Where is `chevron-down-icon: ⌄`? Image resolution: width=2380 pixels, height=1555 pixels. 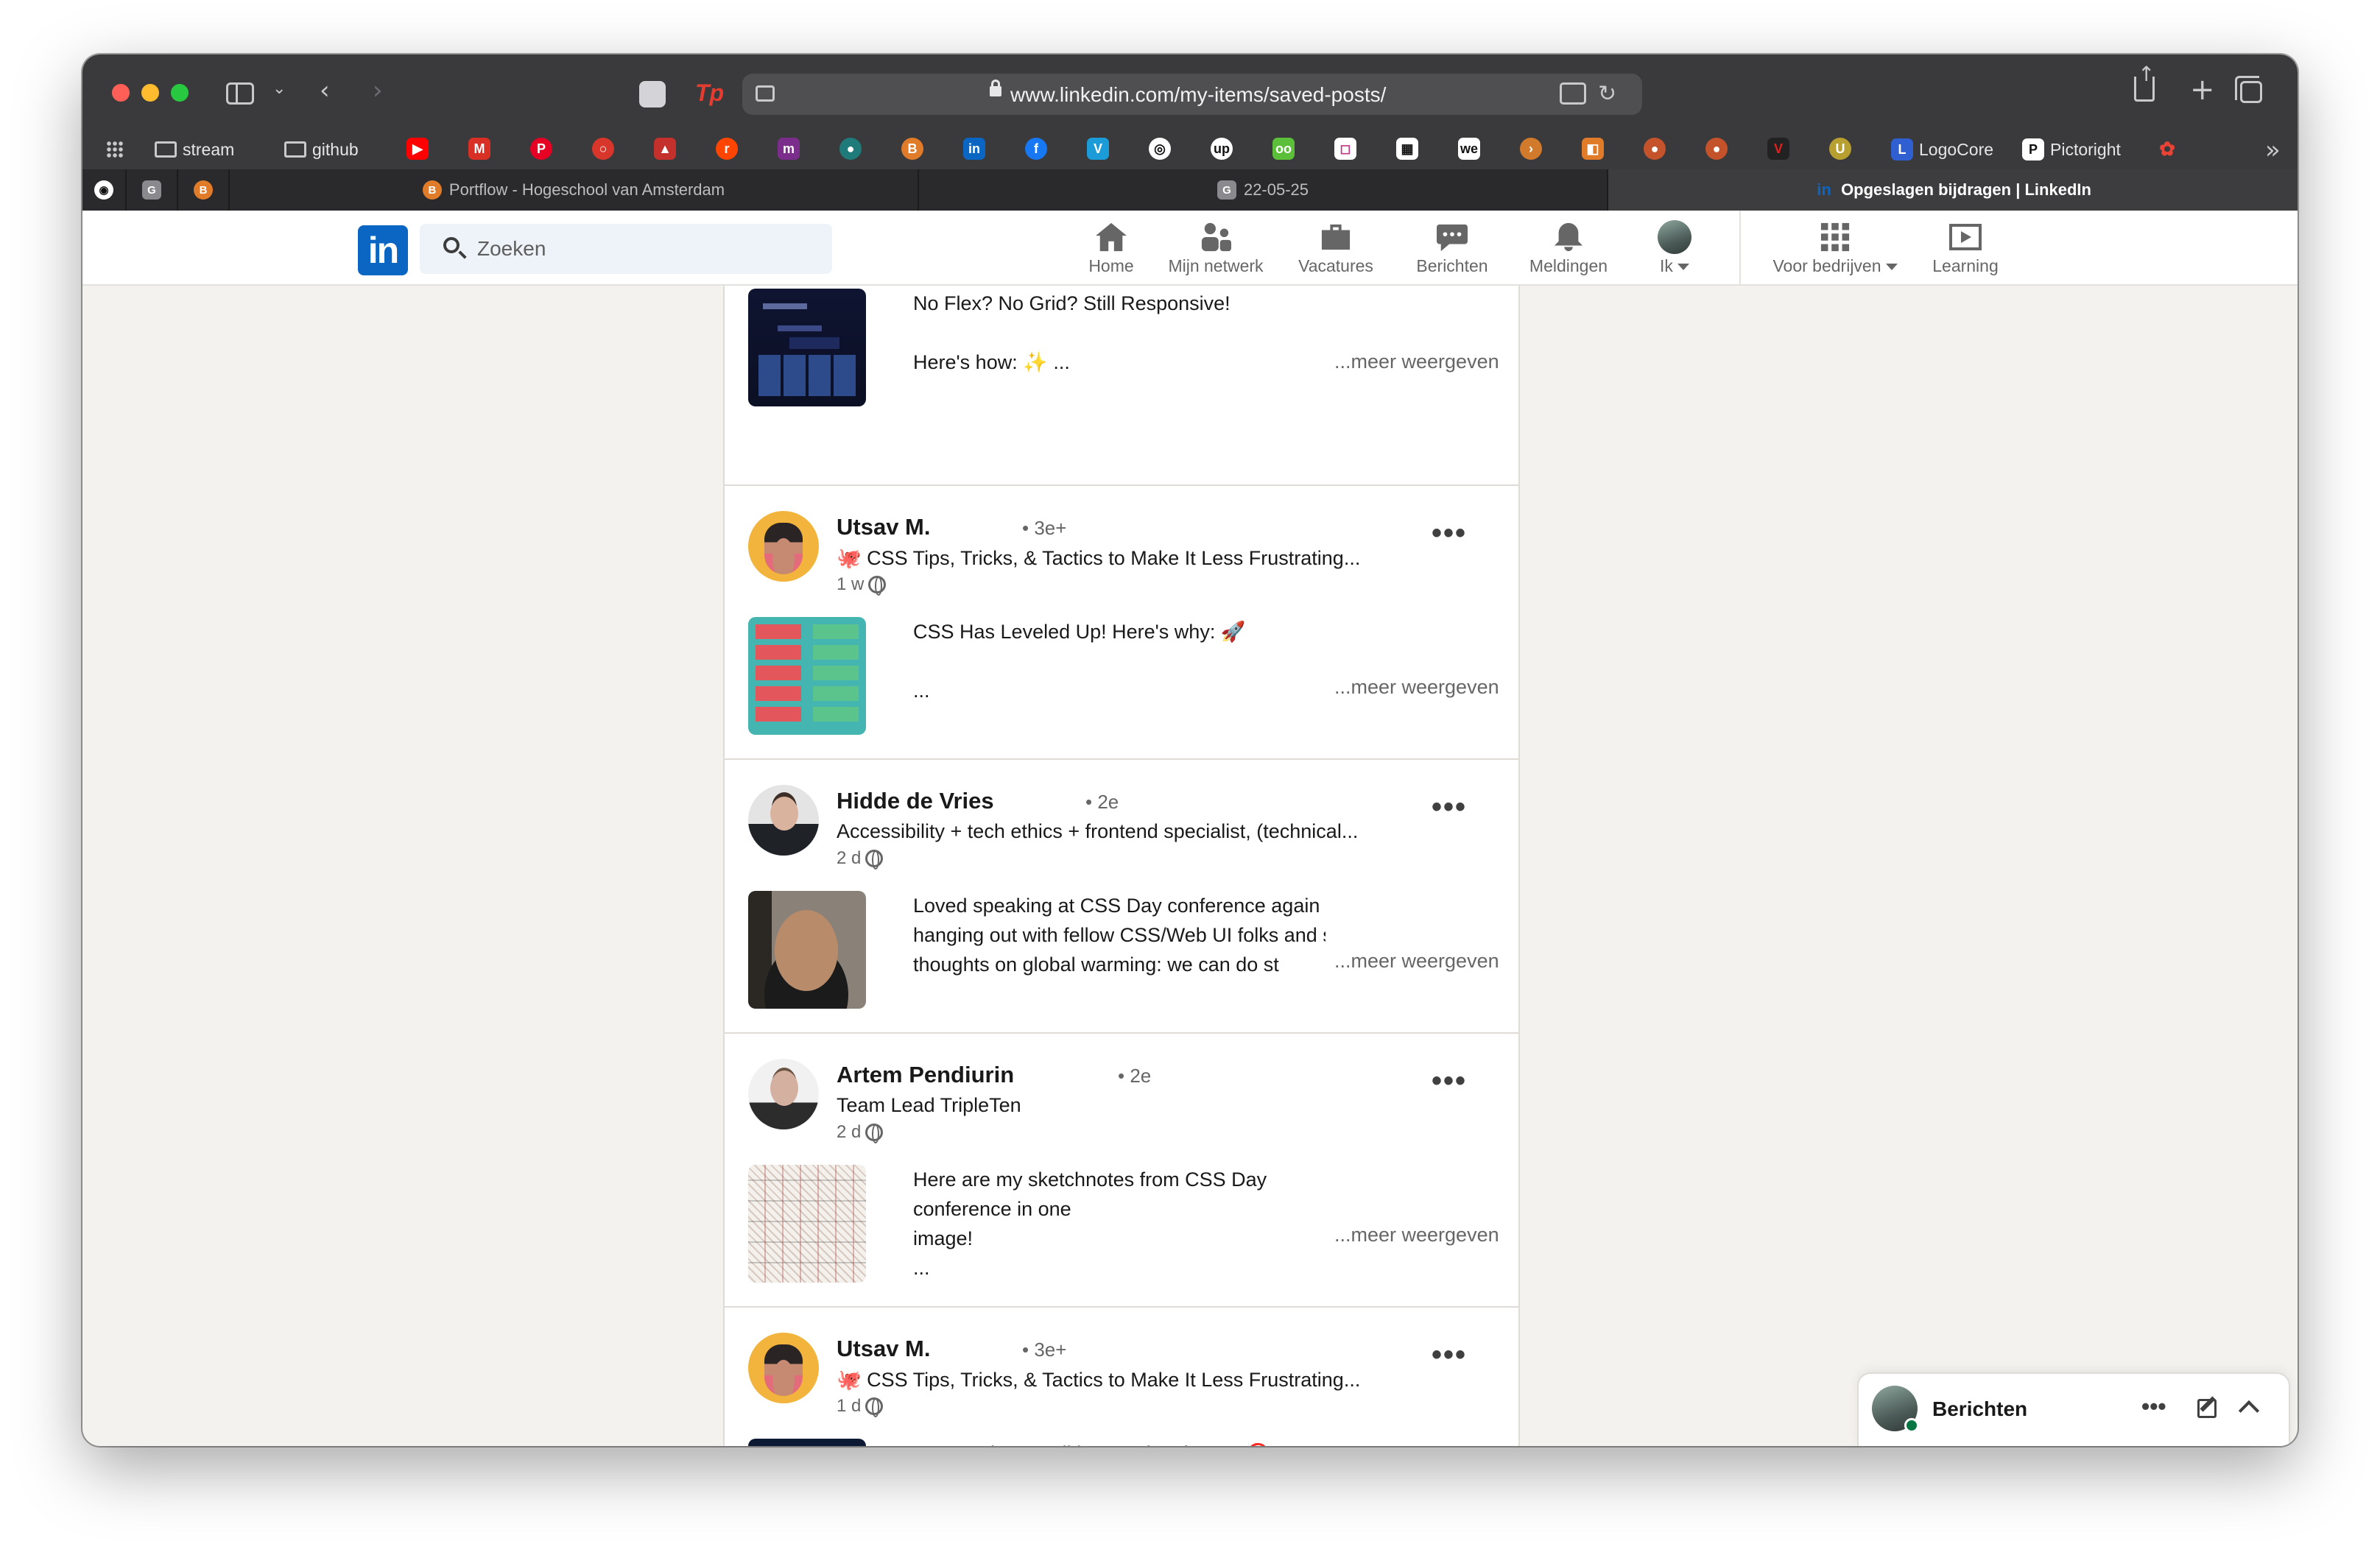 chevron-down-icon: ⌄ is located at coordinates (279, 89).